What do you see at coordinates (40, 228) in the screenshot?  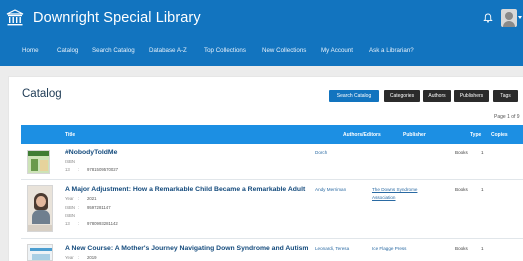 I see `cover-footer` at bounding box center [40, 228].